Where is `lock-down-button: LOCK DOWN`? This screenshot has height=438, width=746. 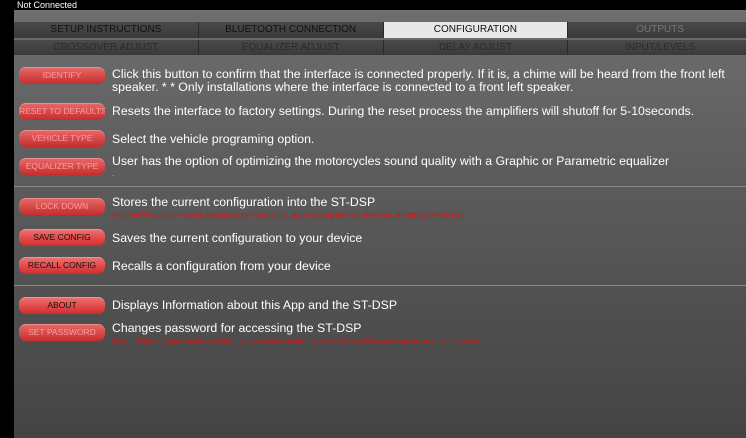 lock-down-button: LOCK DOWN is located at coordinates (62, 206).